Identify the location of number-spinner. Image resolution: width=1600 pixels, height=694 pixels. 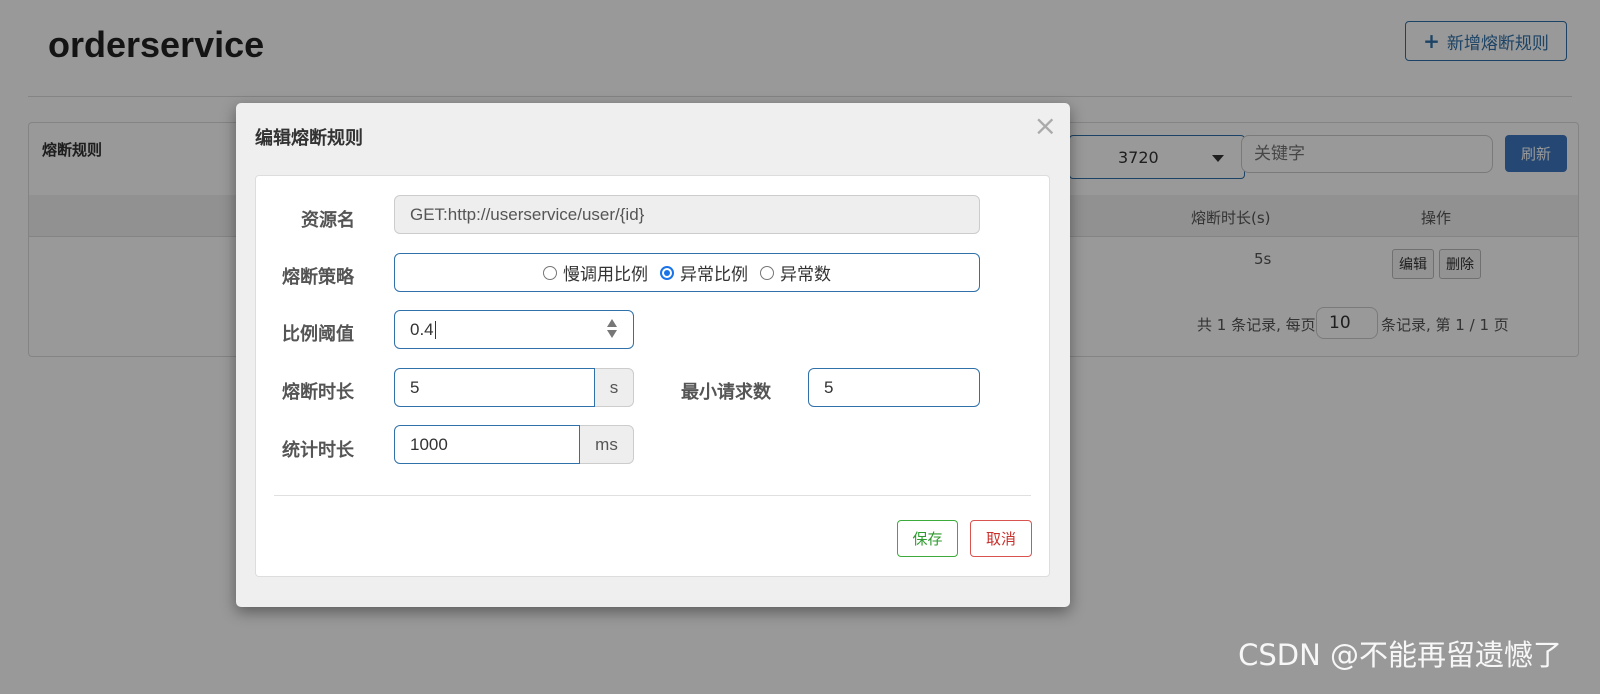
(612, 328).